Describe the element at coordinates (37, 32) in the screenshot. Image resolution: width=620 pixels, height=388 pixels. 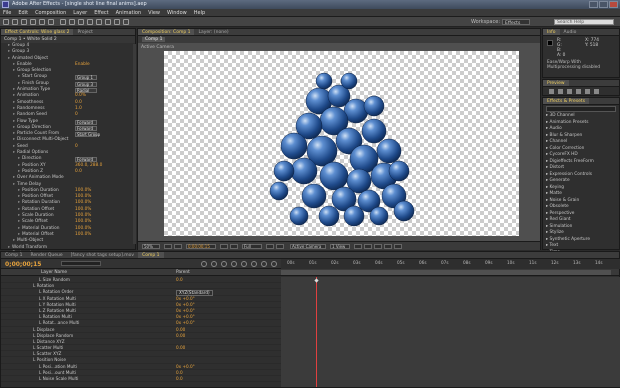
I see `tab-effect-controls: Effect Controls: Wine glass 2` at that location.